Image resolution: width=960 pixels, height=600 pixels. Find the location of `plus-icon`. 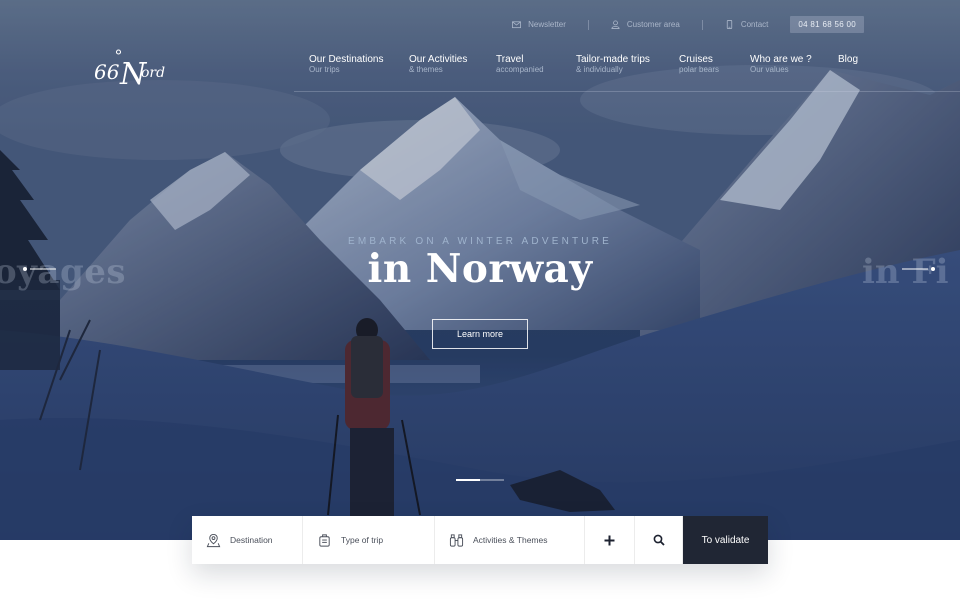

plus-icon is located at coordinates (609, 540).